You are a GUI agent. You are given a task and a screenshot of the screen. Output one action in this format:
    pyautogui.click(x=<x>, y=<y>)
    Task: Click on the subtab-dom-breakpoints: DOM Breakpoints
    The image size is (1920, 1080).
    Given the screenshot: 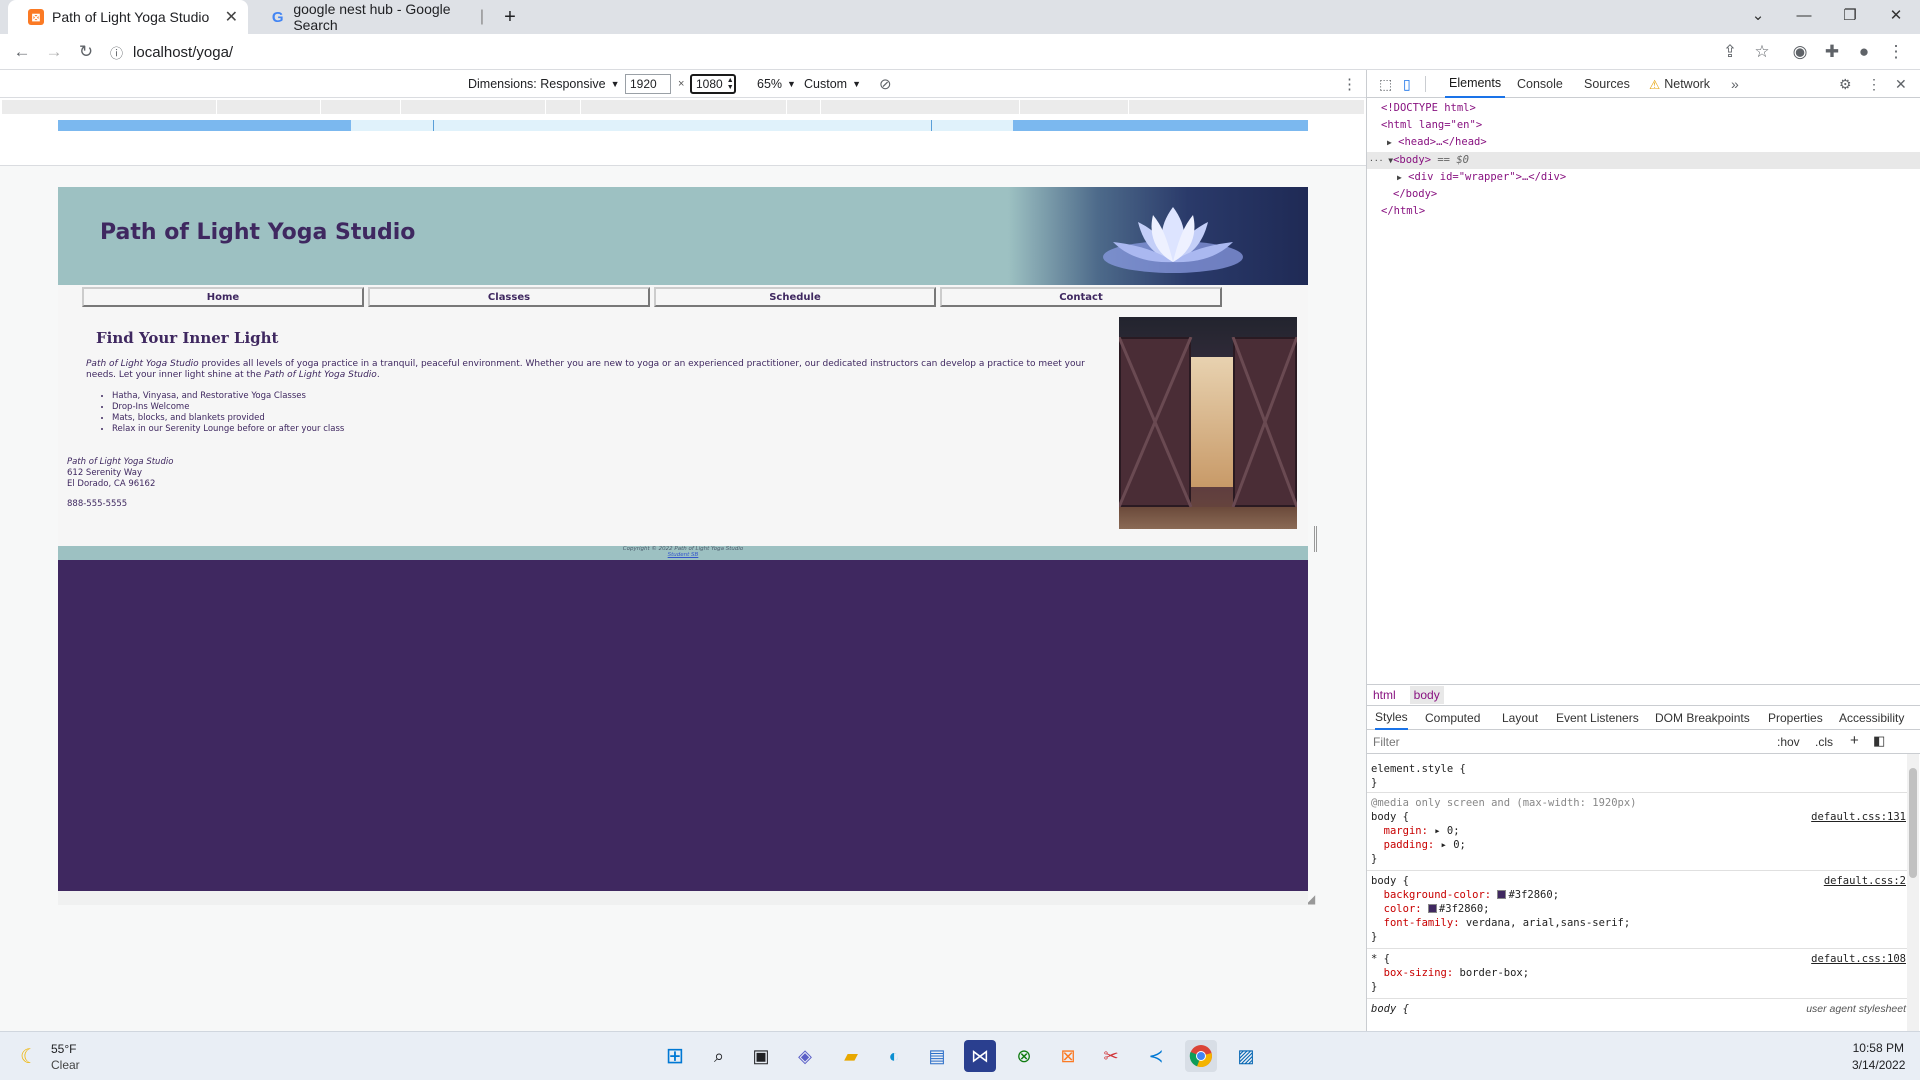 What is the action you would take?
    pyautogui.click(x=1702, y=718)
    